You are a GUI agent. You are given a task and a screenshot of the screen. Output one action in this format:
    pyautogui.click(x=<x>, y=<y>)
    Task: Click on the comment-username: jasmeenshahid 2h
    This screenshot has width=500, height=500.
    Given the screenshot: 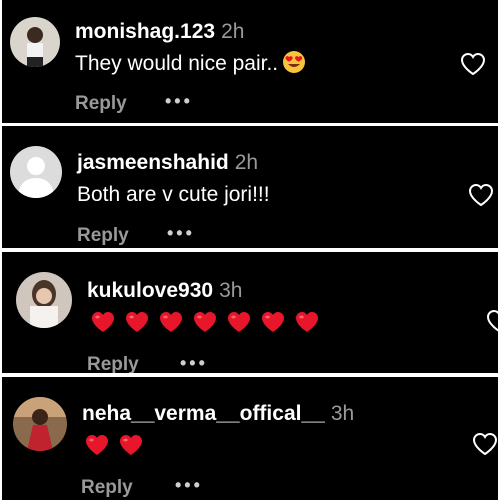 What is the action you would take?
    pyautogui.click(x=167, y=163)
    